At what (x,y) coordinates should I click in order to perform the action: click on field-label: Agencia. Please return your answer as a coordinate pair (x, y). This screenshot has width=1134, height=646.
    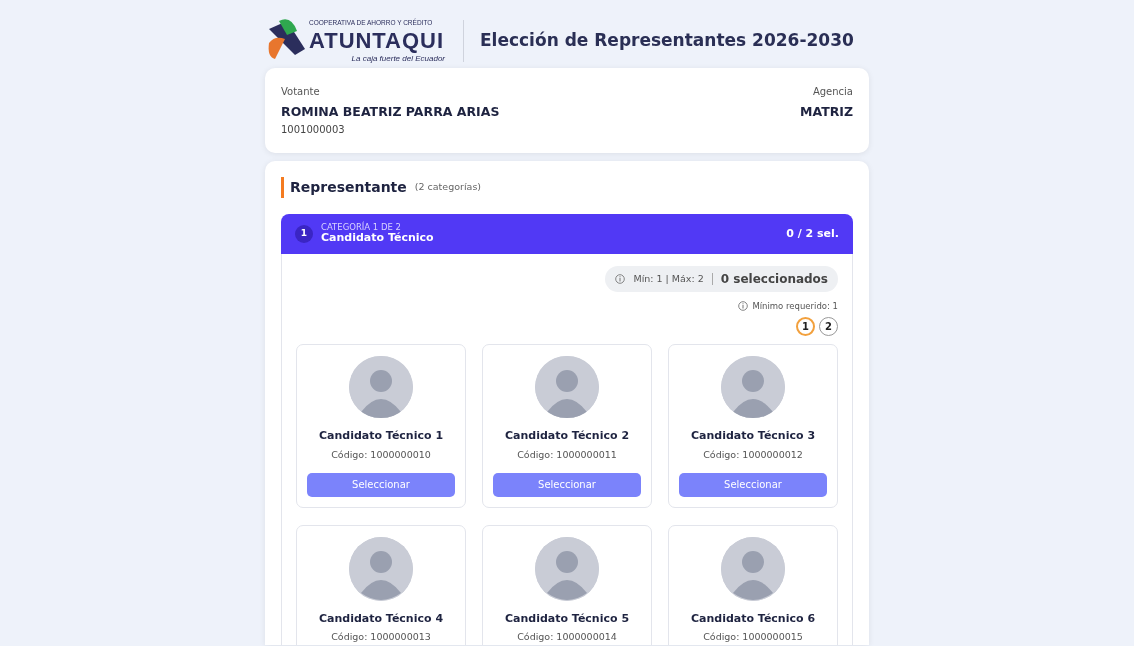
    Looking at the image, I should click on (832, 92).